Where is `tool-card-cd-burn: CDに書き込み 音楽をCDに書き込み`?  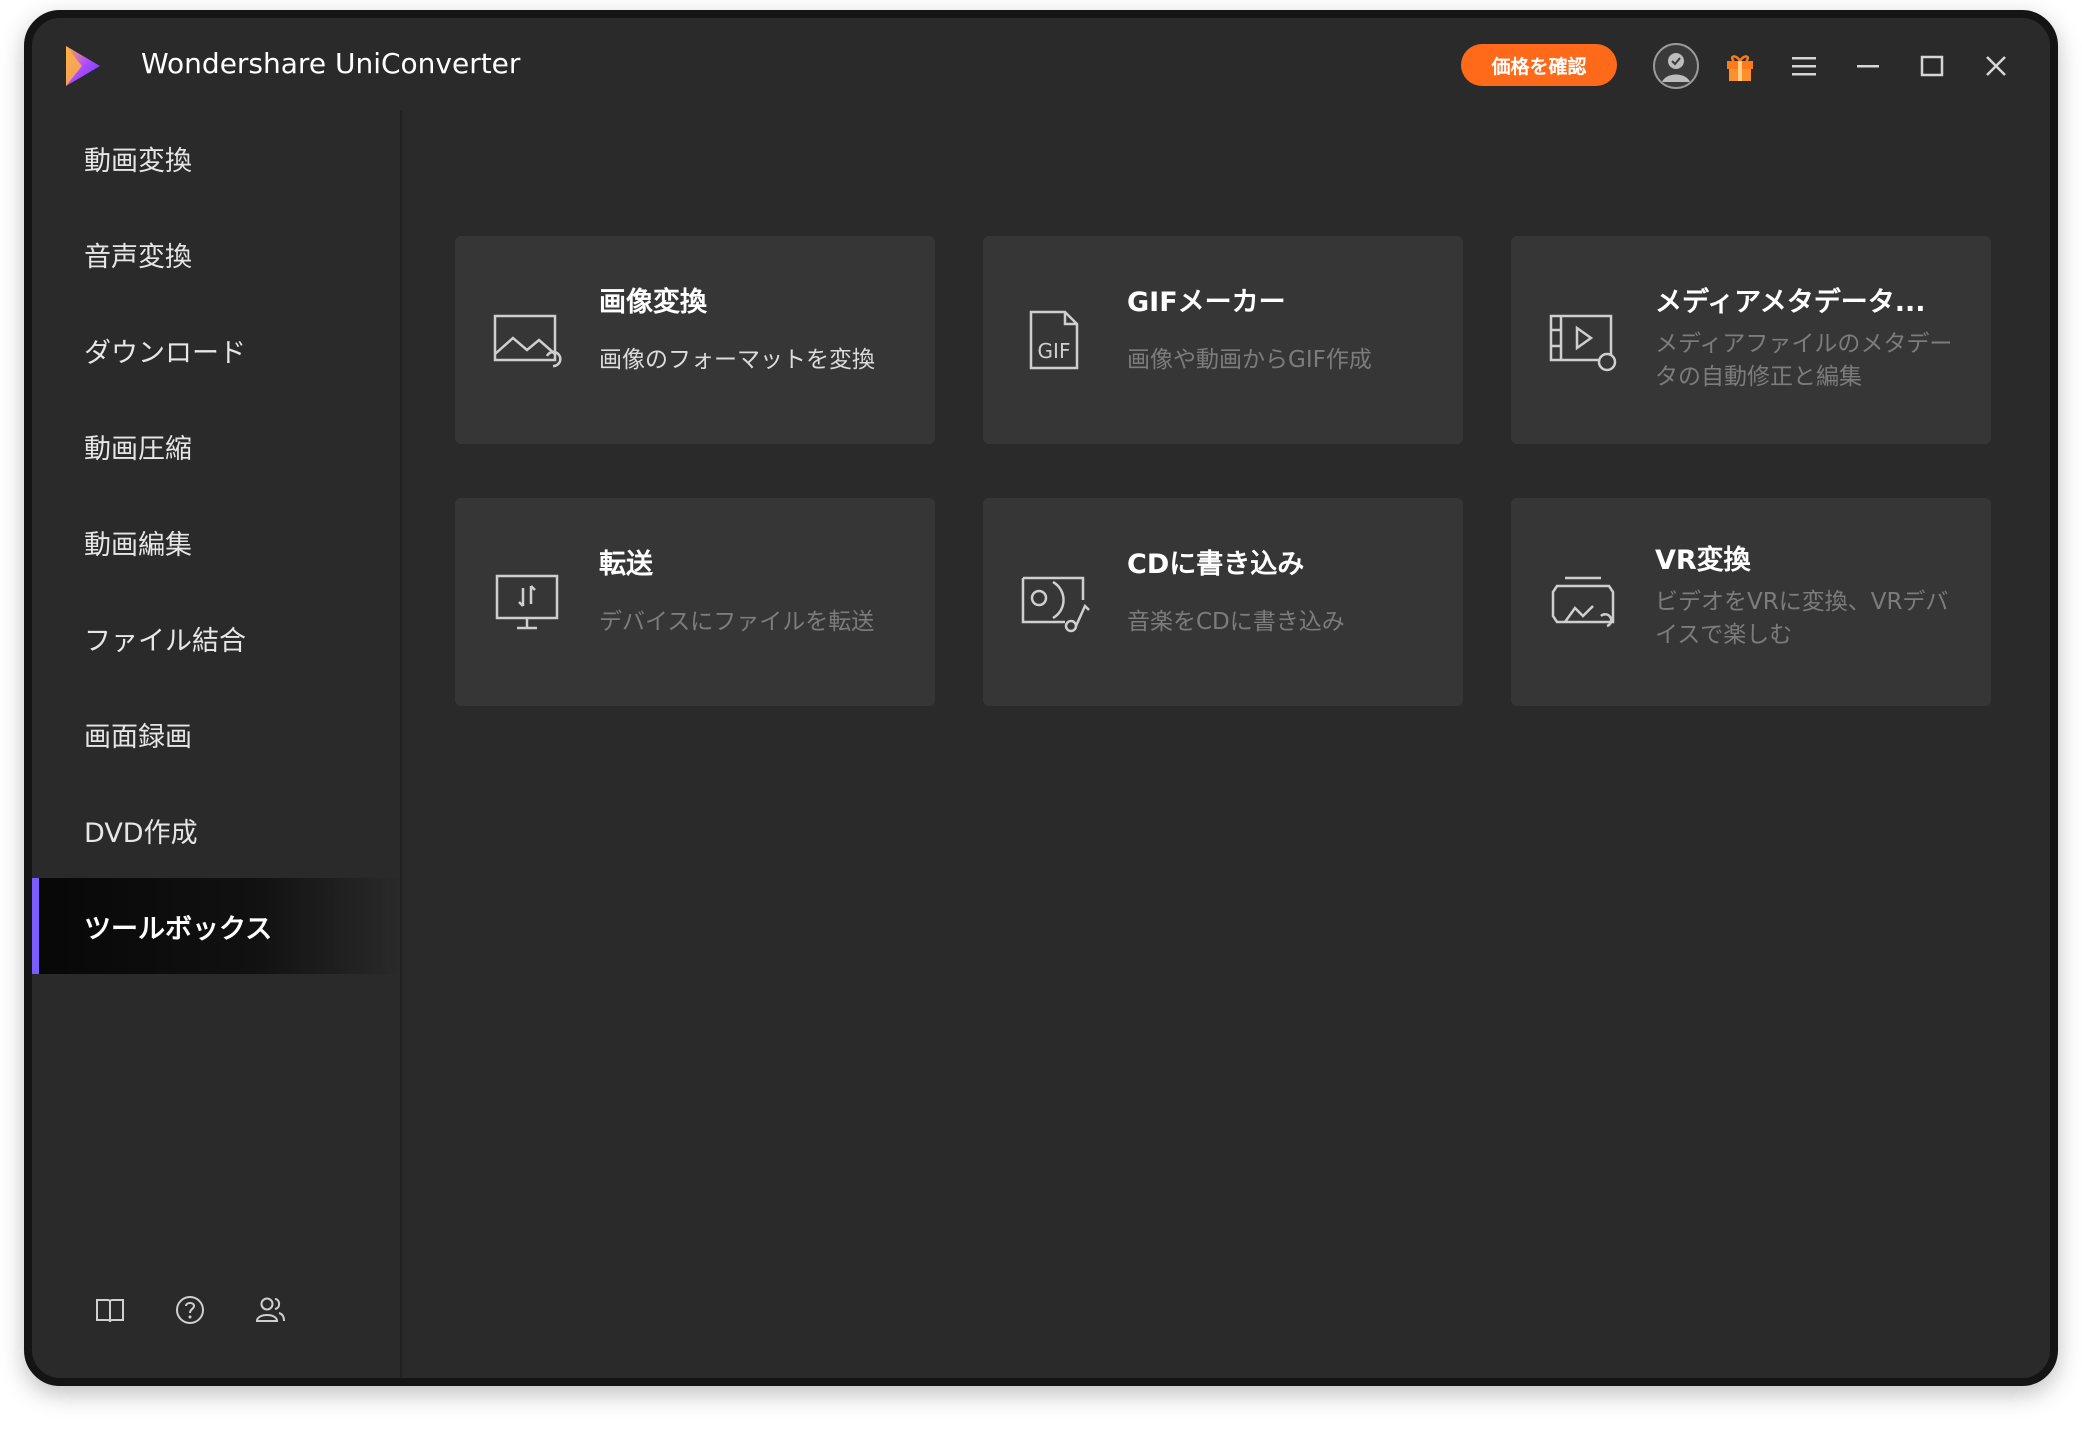 tool-card-cd-burn: CDに書き込み 音楽をCDに書き込み is located at coordinates (1223, 602).